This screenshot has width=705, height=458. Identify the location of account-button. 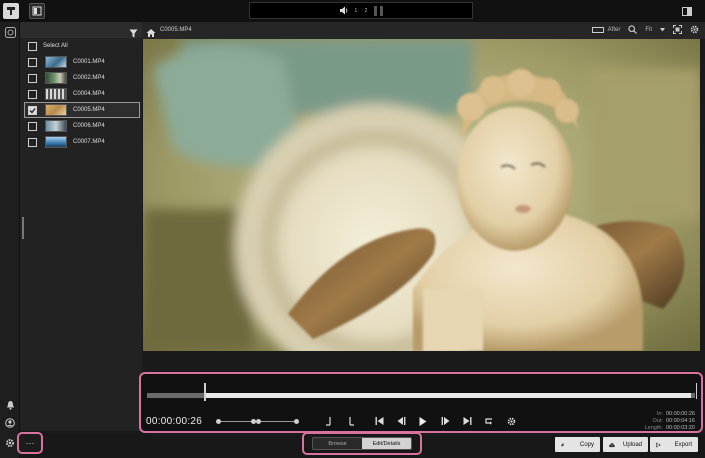
(10, 423).